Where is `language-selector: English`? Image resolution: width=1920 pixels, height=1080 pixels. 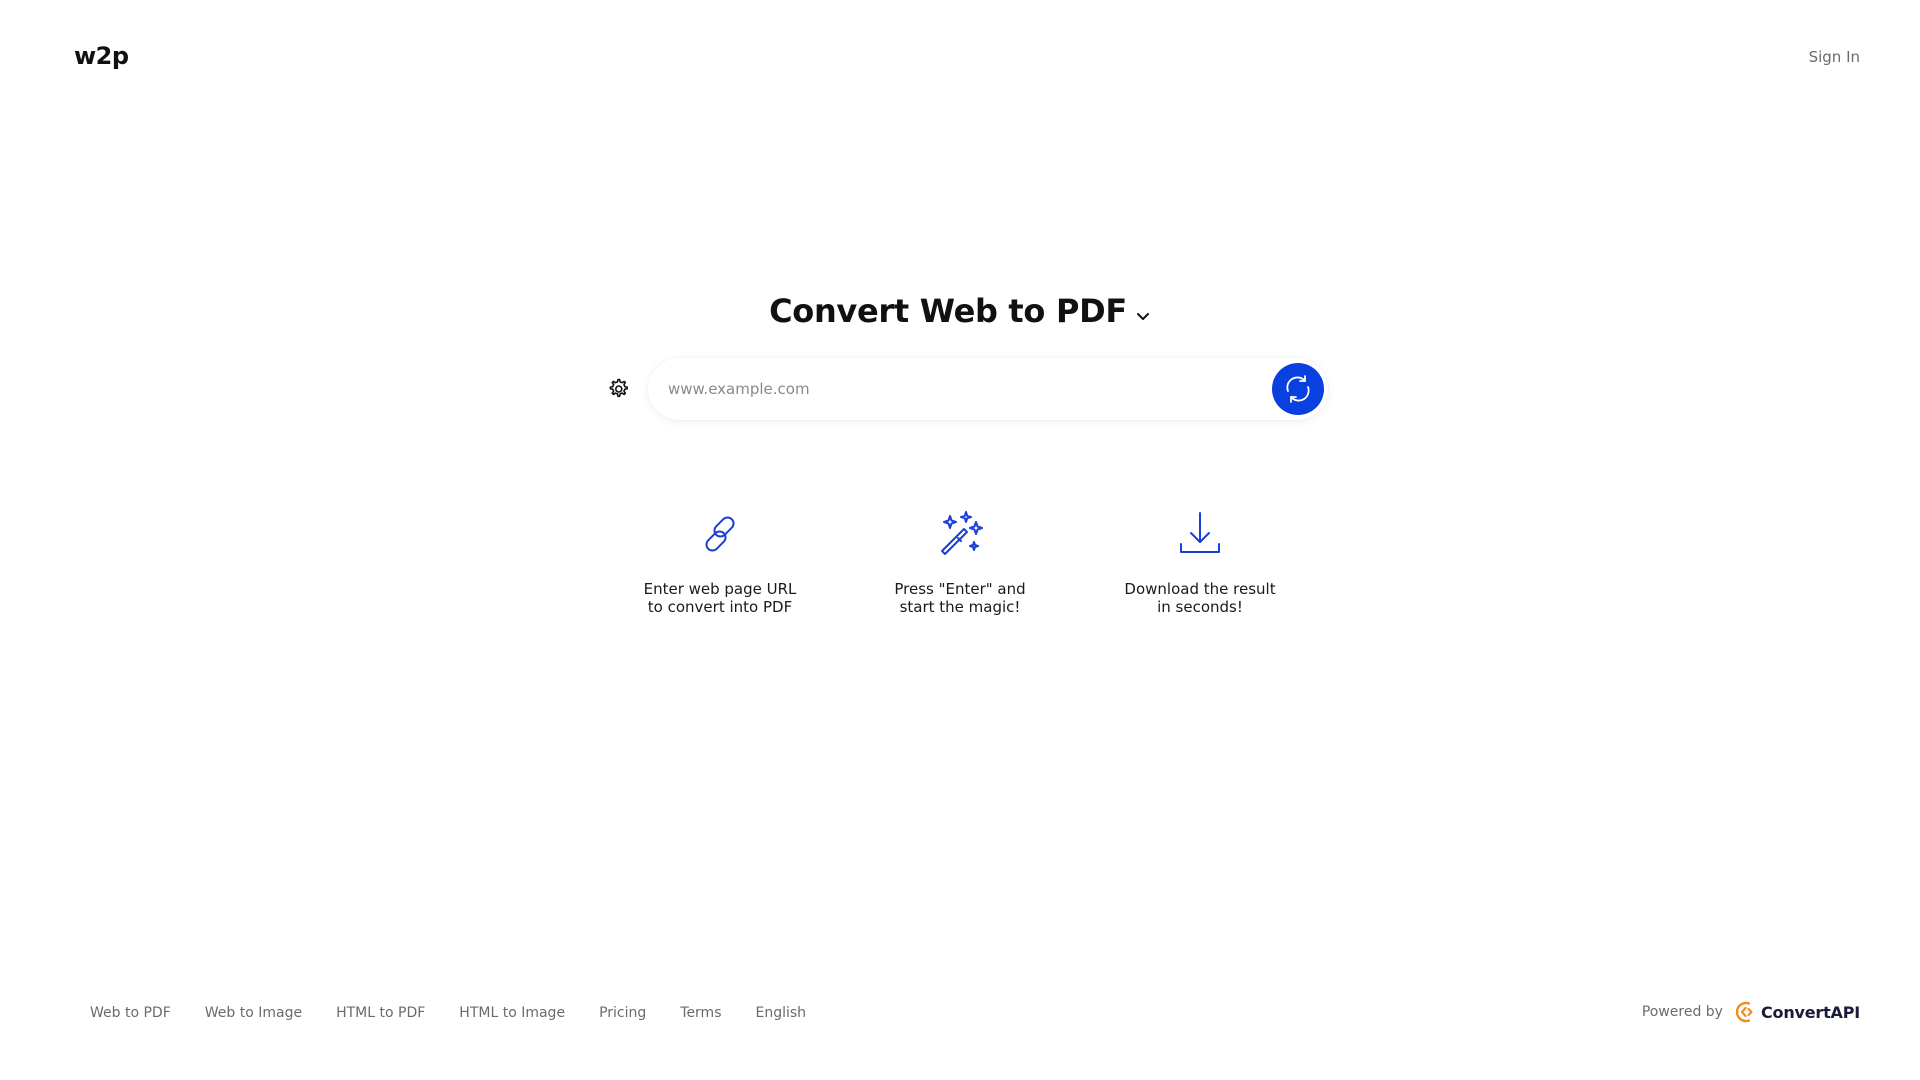
language-selector: English is located at coordinates (781, 1013).